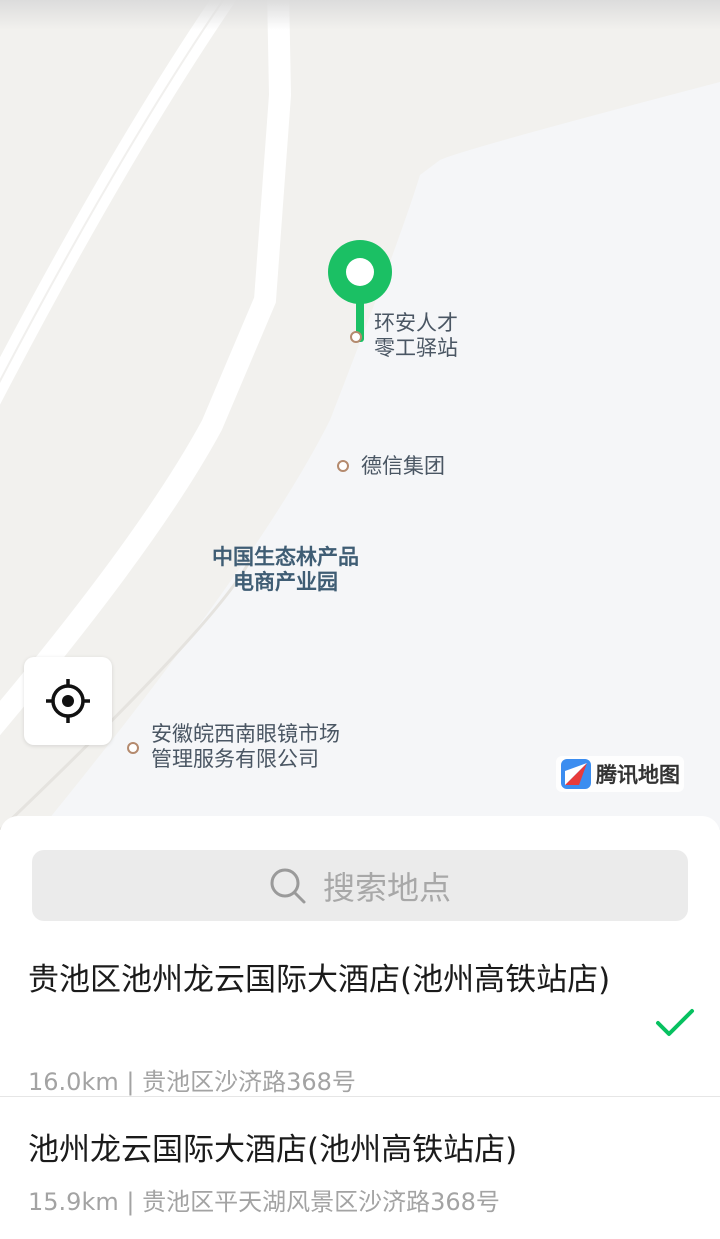 This screenshot has width=720, height=1239. I want to click on locate-icon, so click(68, 701).